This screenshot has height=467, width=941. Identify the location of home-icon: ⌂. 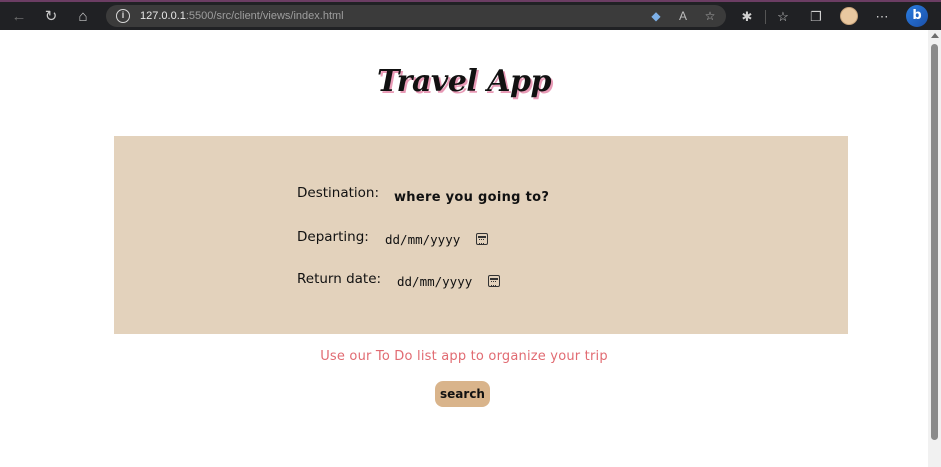
(83, 17).